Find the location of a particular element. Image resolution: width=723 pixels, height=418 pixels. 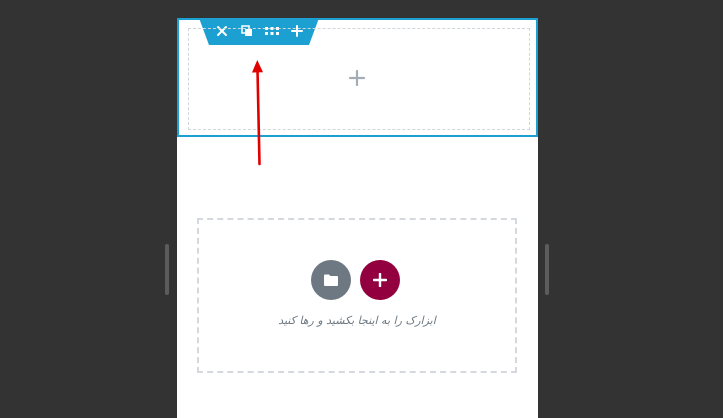

folder-icon is located at coordinates (331, 280).